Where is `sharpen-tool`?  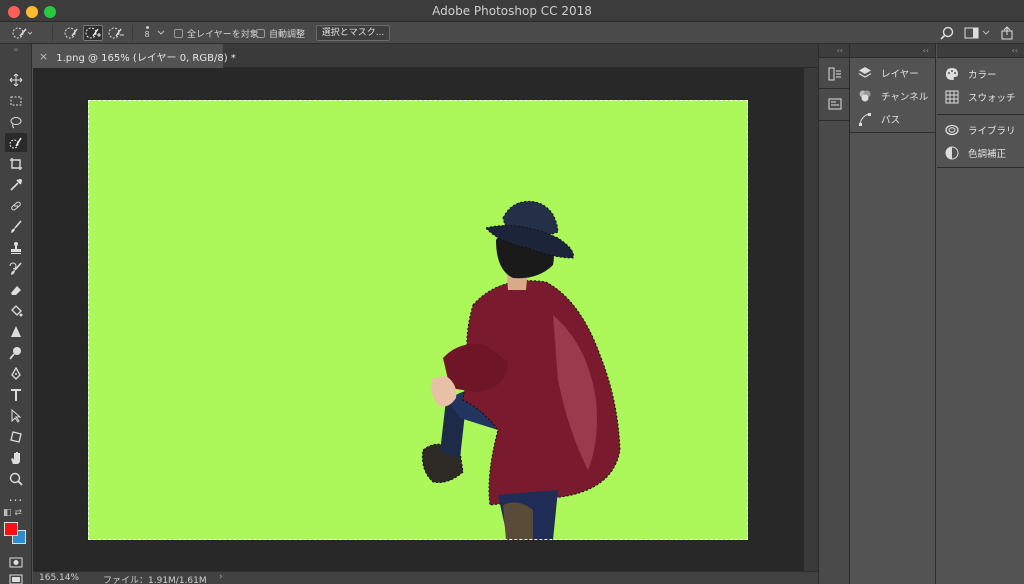 sharpen-tool is located at coordinates (16, 331).